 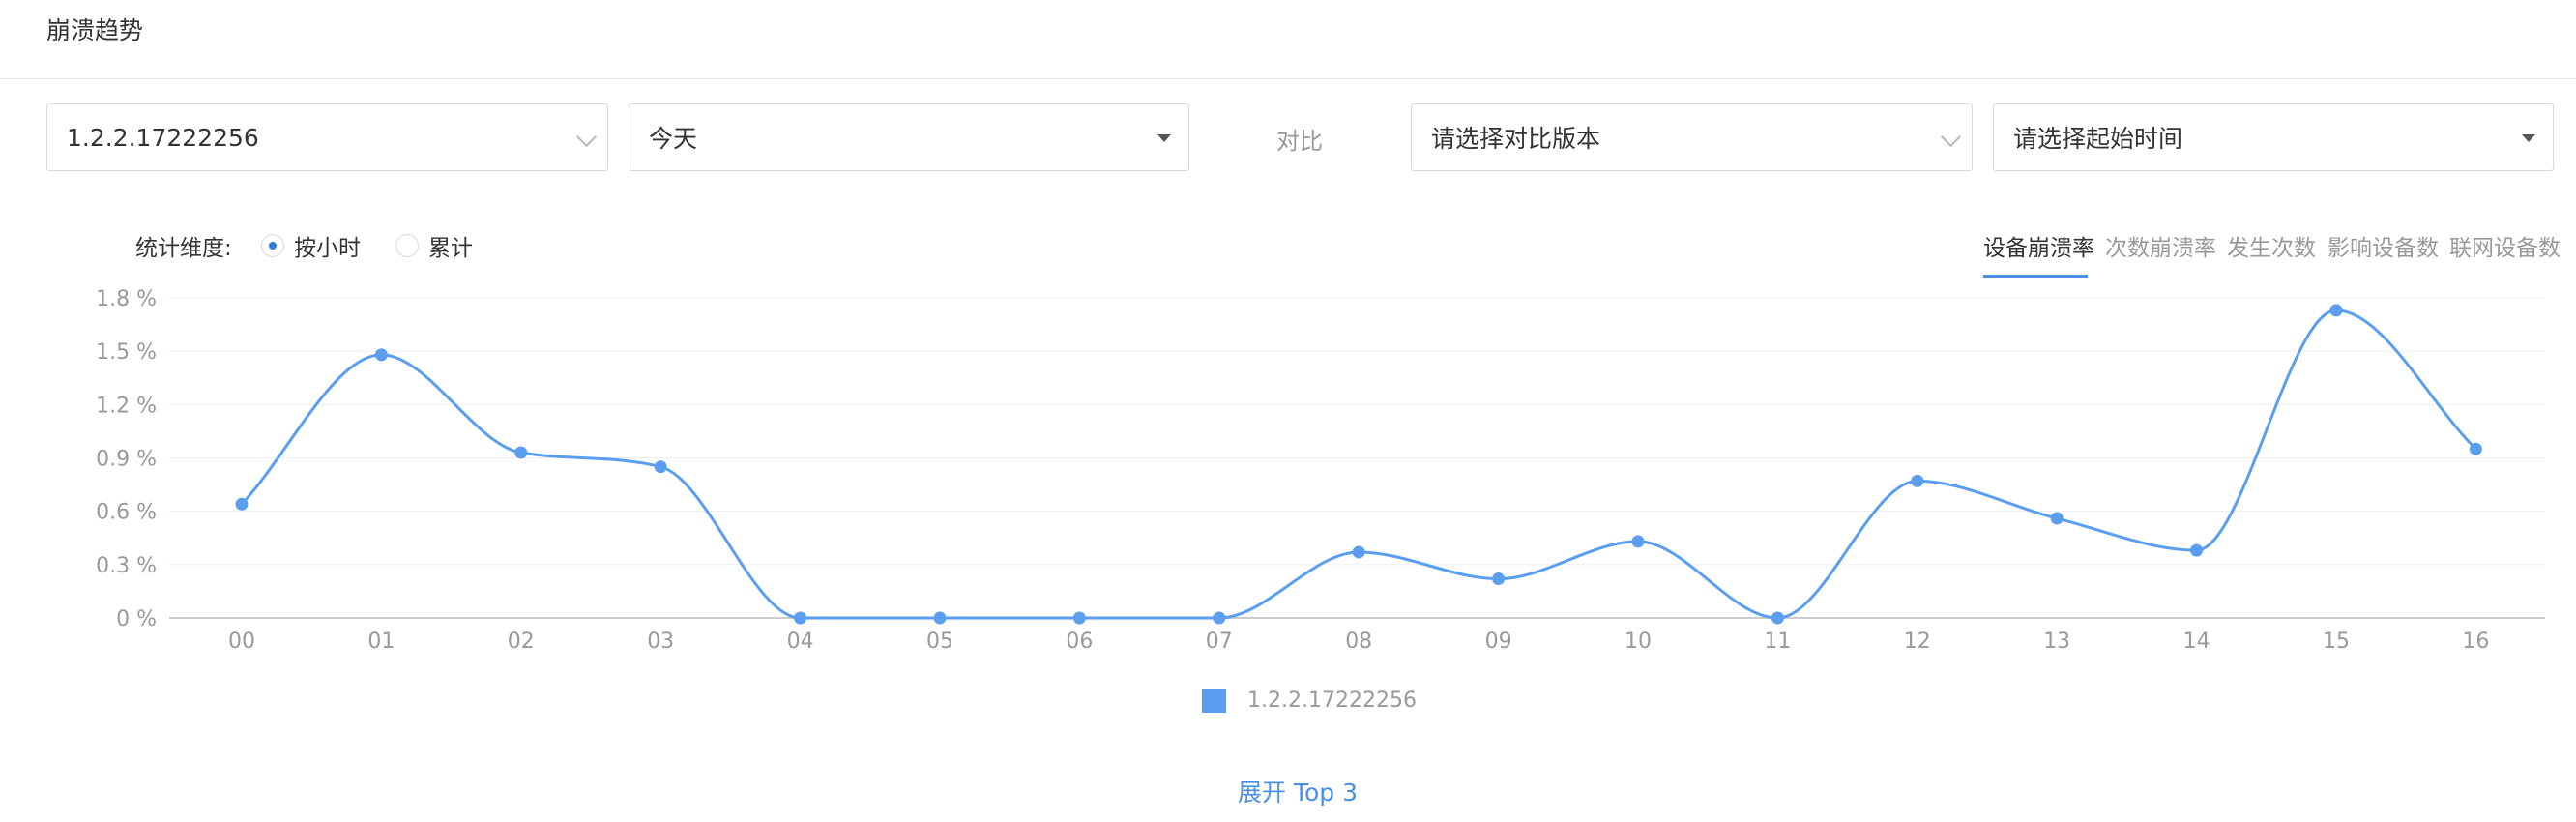 What do you see at coordinates (2038, 245) in the screenshot?
I see `tab-device-crash-rate: 设备崩溃率` at bounding box center [2038, 245].